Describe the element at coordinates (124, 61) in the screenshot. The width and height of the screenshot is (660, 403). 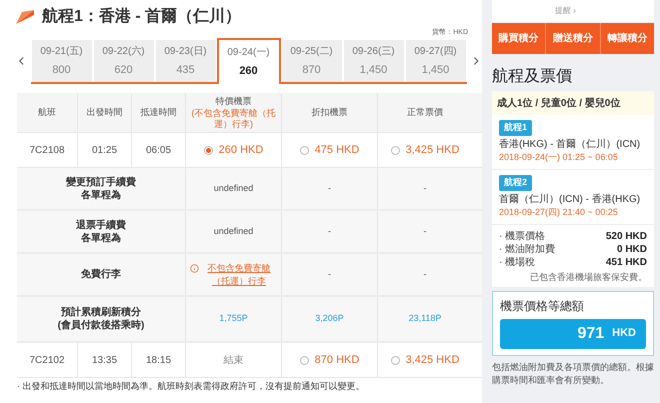
I see `date-tab: 09-22(六) 620` at that location.